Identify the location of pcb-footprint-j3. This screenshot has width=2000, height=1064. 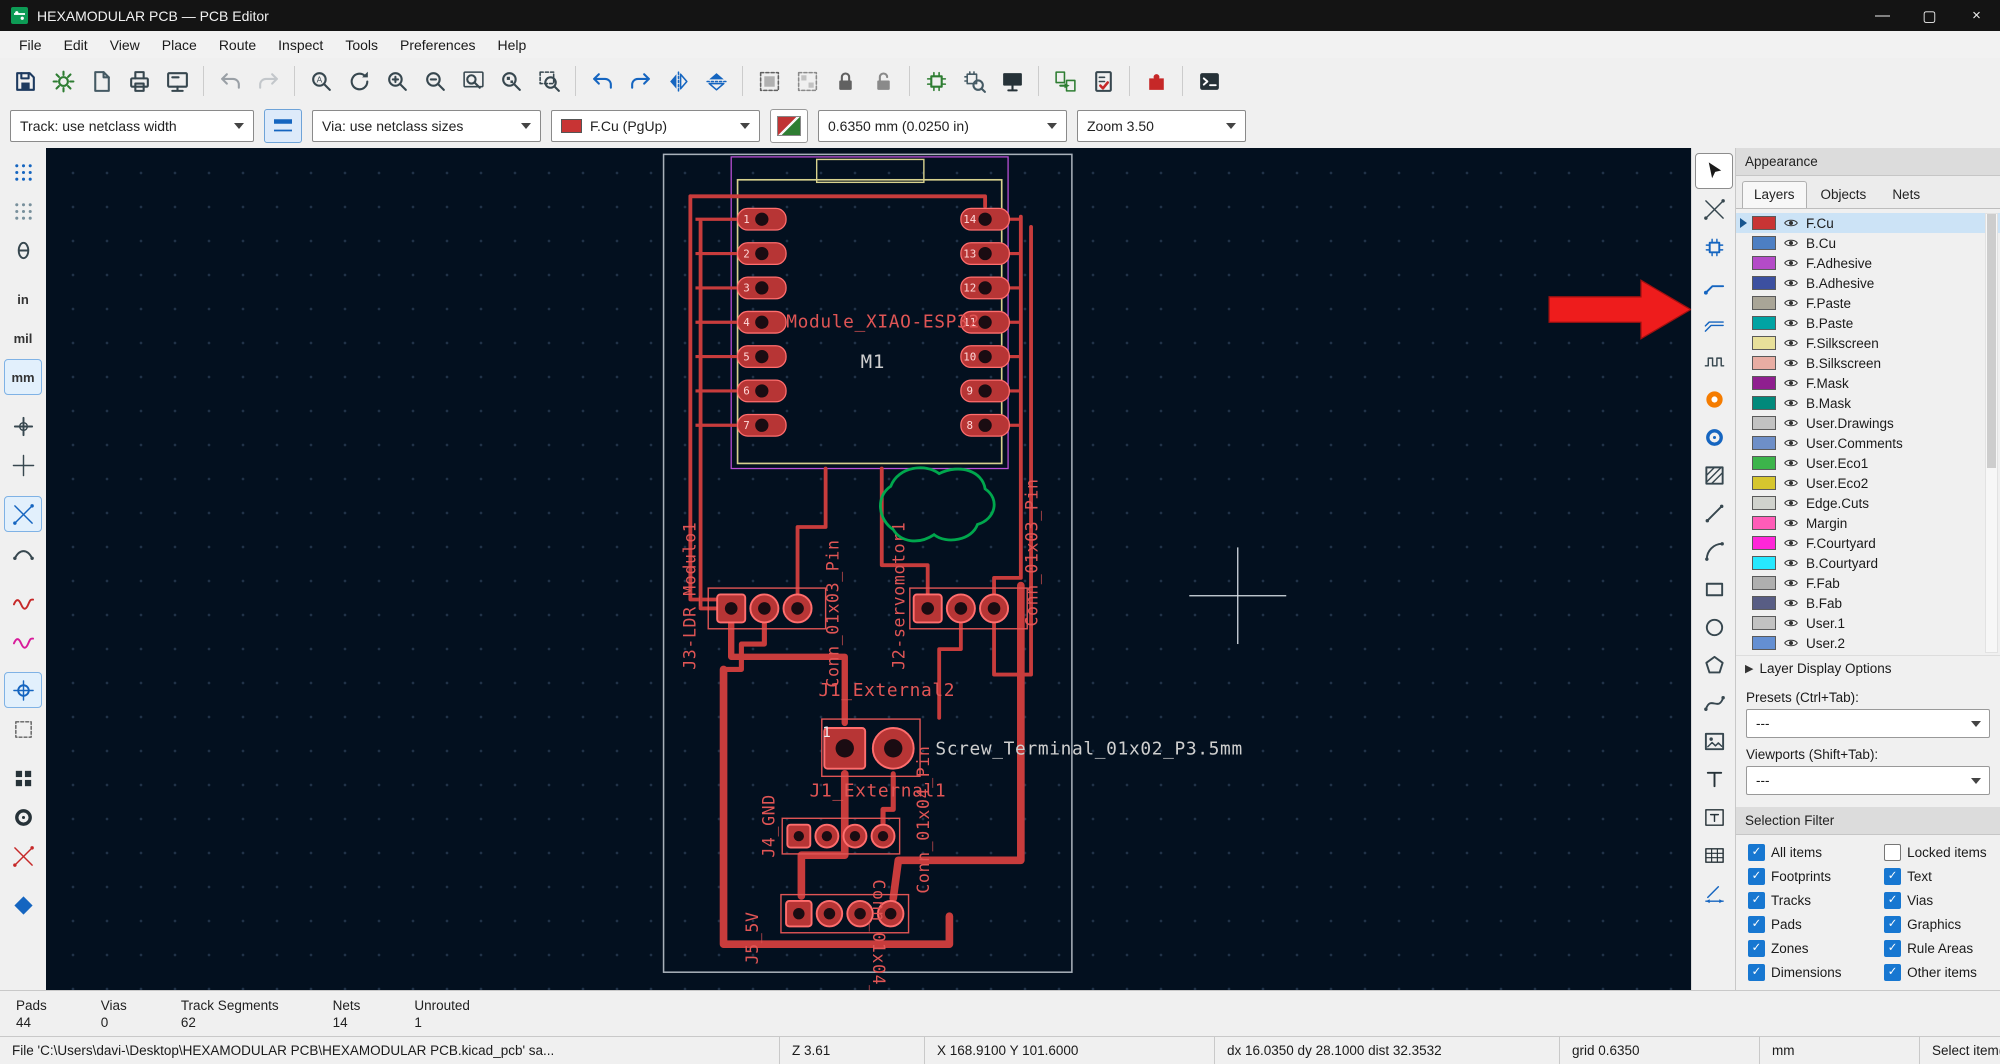
(767, 608).